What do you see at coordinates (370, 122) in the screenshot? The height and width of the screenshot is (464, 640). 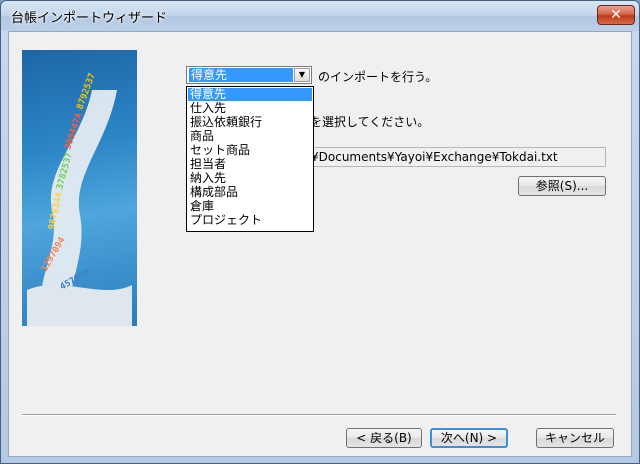 I see `file-select-instruction: を選択してください。` at bounding box center [370, 122].